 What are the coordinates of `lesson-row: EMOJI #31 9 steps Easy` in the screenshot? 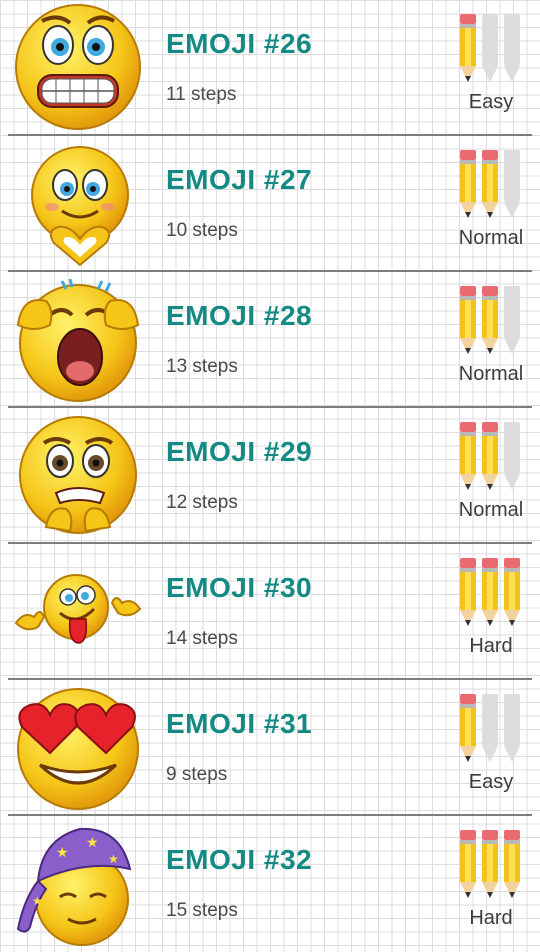 It's located at (270, 748).